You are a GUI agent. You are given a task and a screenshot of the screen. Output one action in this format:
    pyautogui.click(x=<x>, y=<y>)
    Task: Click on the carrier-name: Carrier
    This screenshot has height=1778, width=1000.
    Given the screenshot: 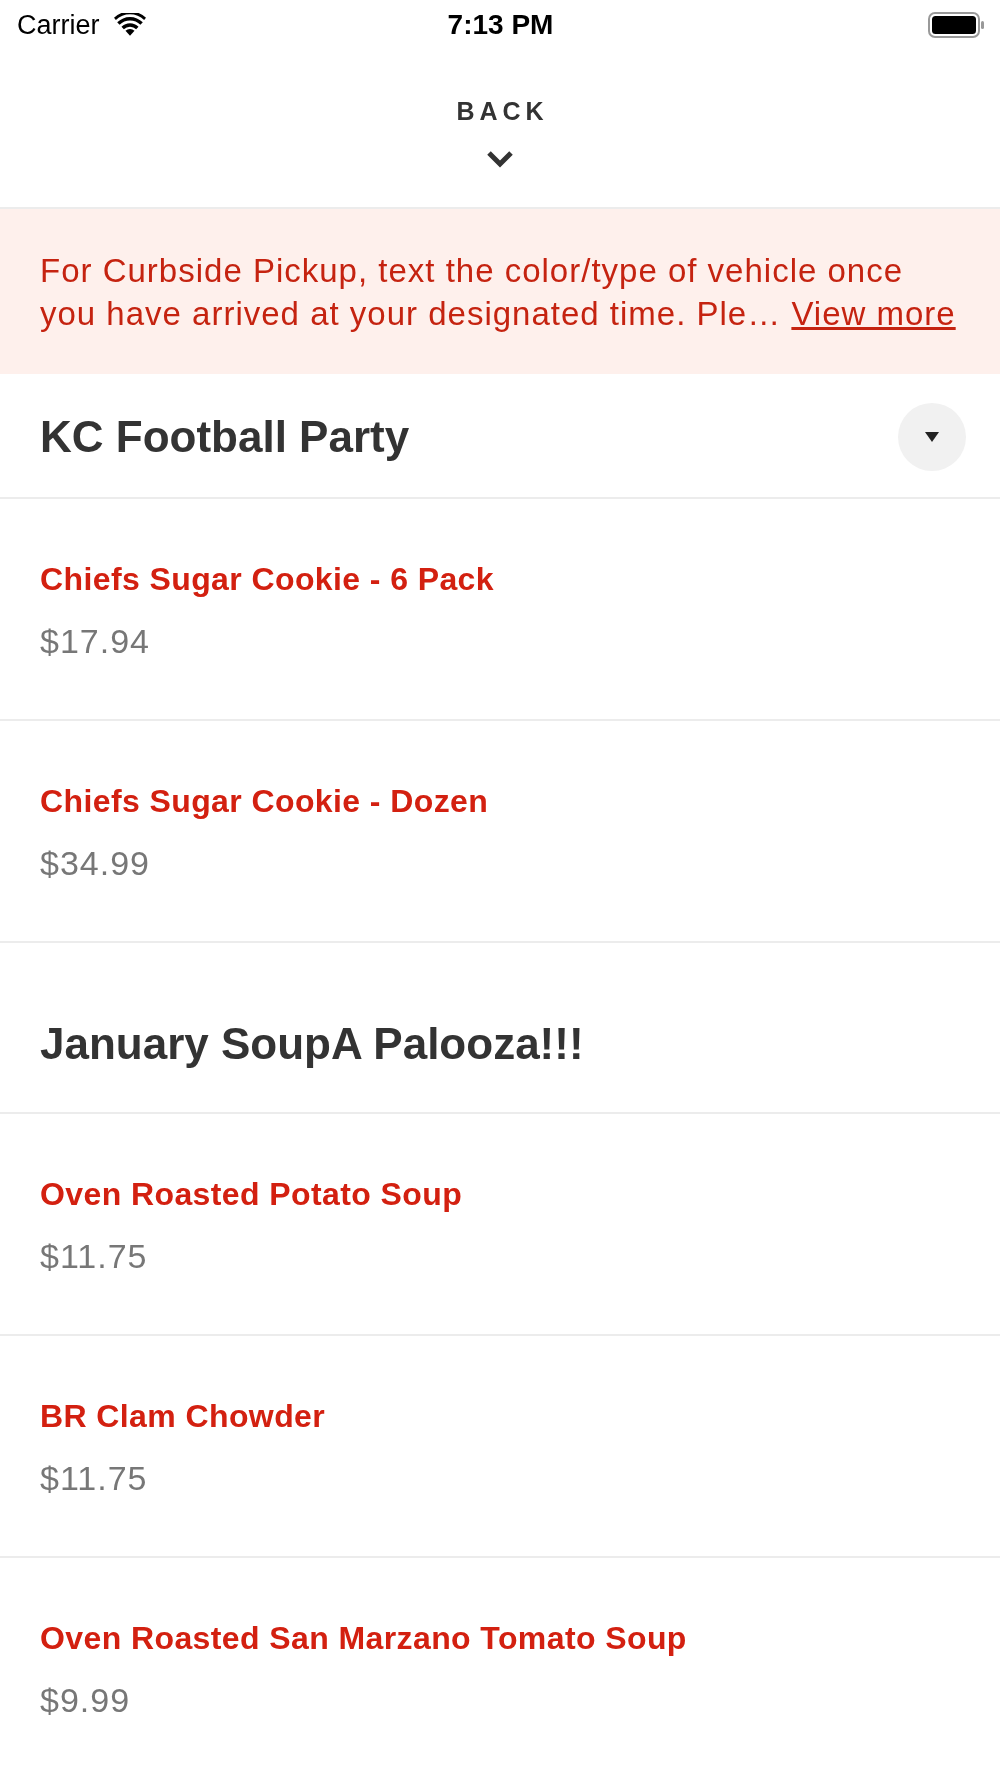 What is the action you would take?
    pyautogui.click(x=58, y=25)
    